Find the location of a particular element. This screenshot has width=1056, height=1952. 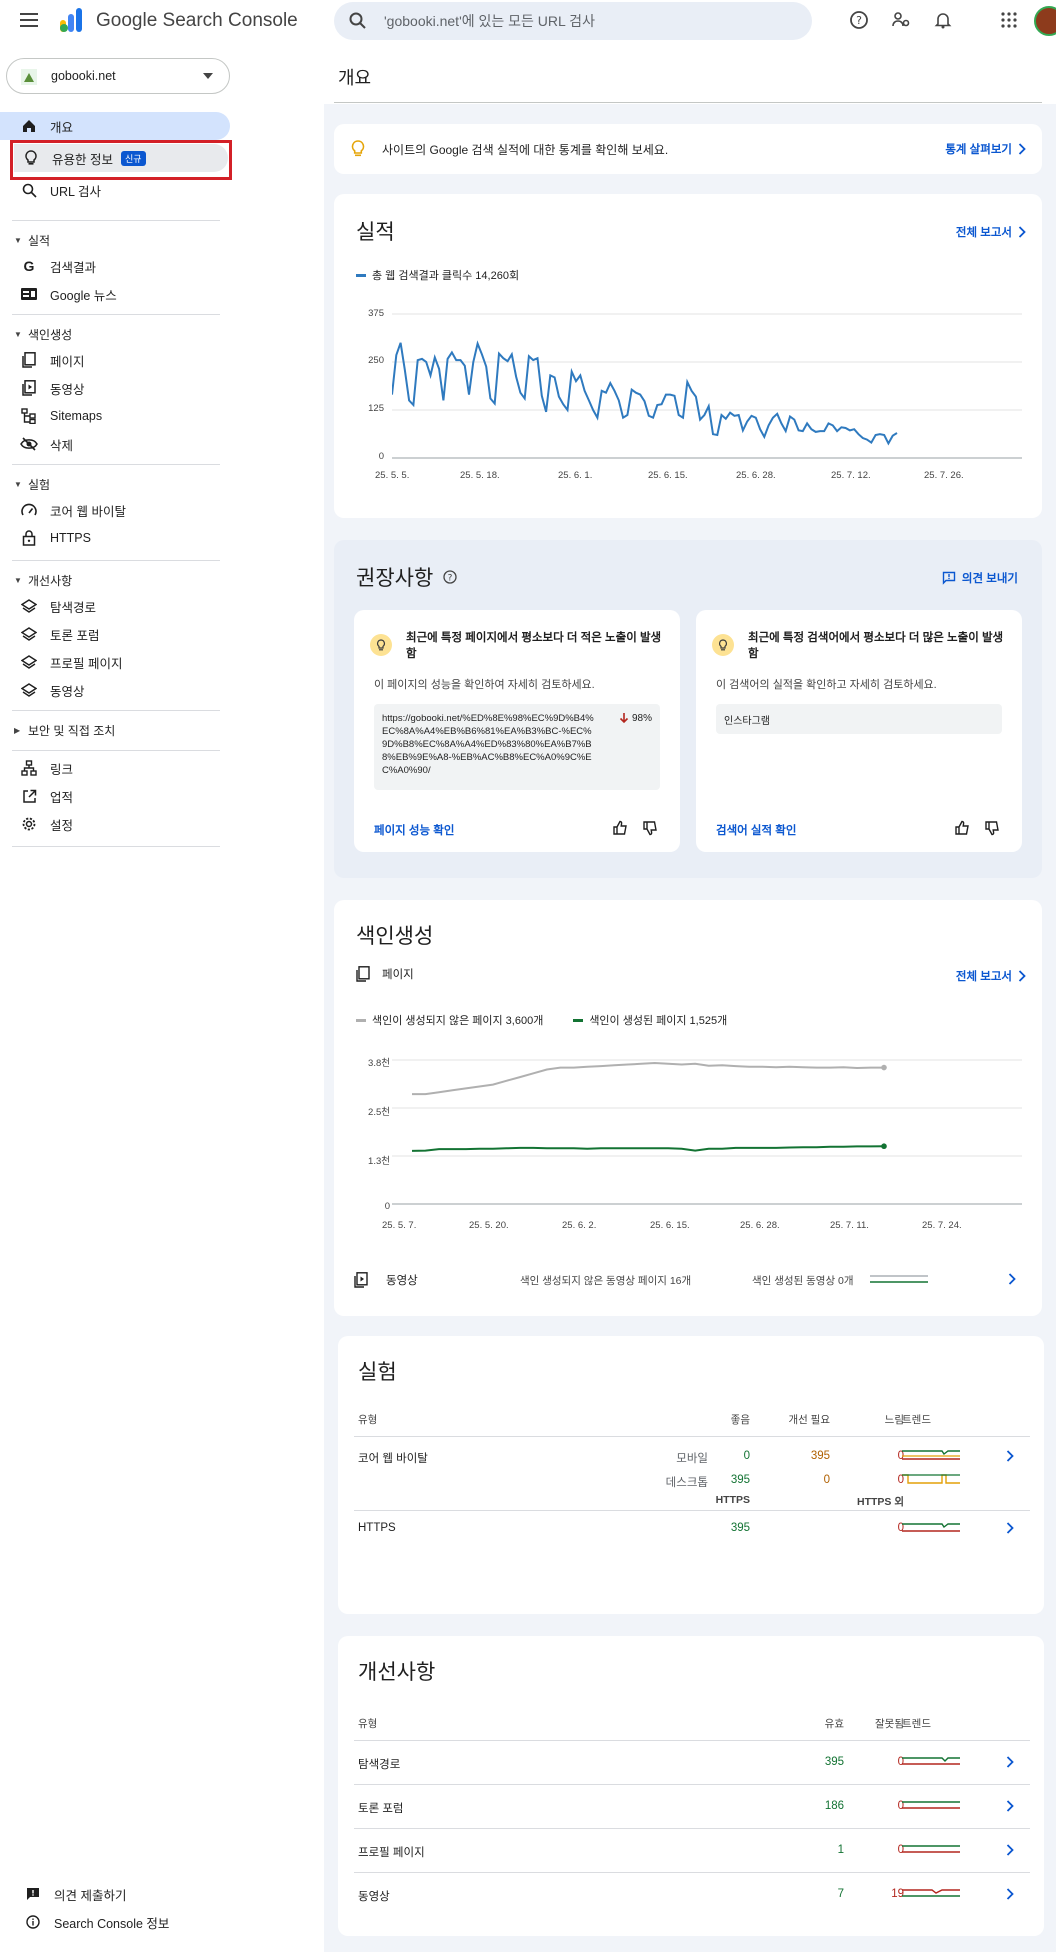

sidebar-item-submit-feedback: 의견 제출하기 is located at coordinates (127, 1894).